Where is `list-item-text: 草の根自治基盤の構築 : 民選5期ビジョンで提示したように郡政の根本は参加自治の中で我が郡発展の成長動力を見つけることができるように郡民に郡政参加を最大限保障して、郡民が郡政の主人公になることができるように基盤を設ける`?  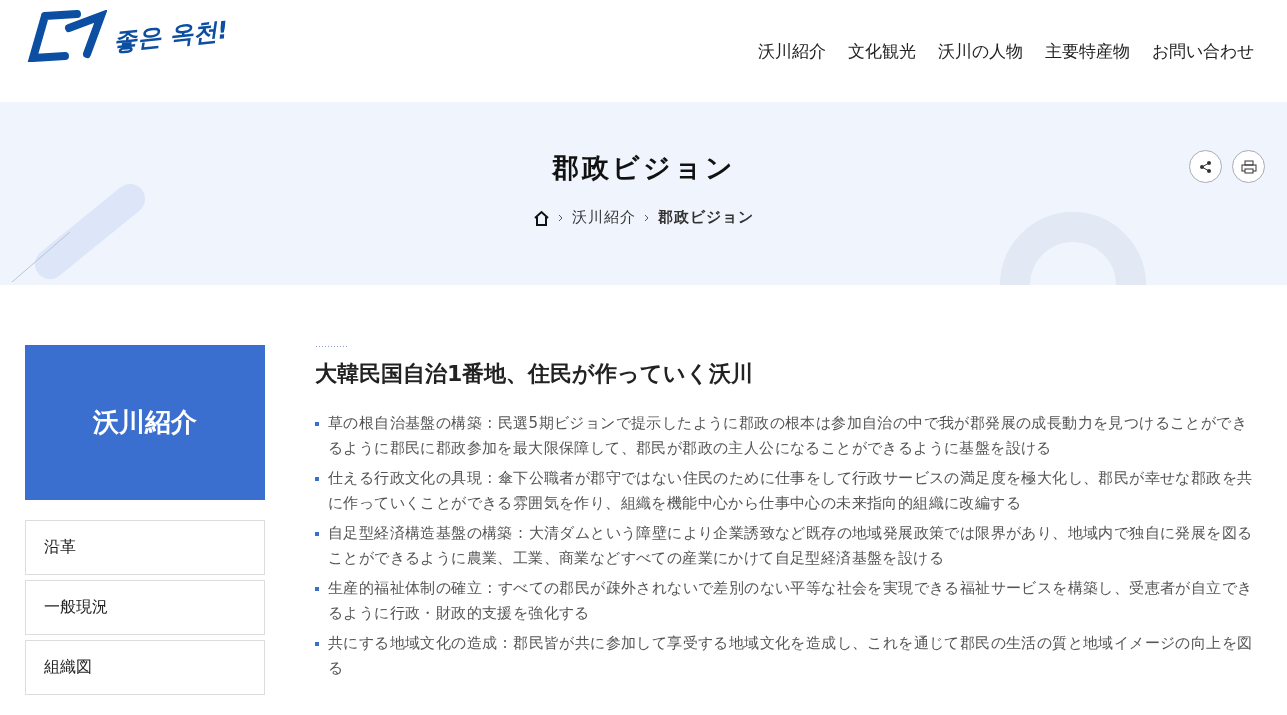
list-item-text: 草の根自治基盤の構築 : 民選5期ビジョンで提示したように郡政の根本は参加自治の中で我が郡発展の成長動力を見つけることができるように郡民に郡政参加を最大限保障して、郡民が郡政の主人公になることができるように基盤を設ける is located at coordinates (788, 436).